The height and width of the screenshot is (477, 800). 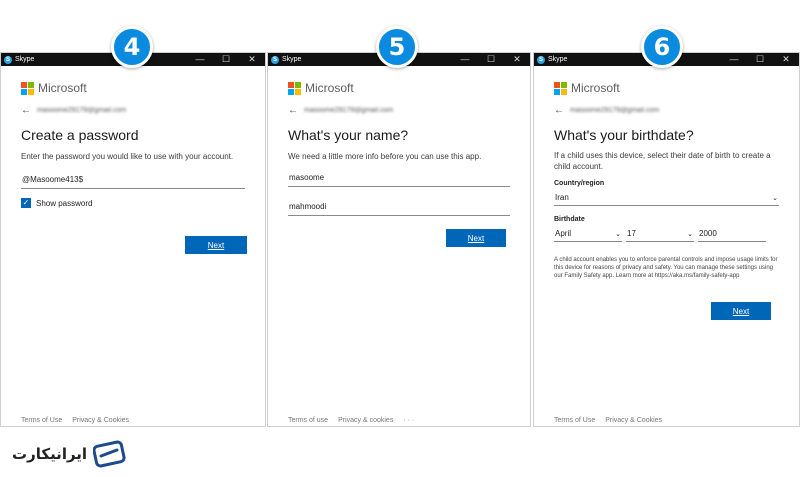 What do you see at coordinates (708, 233) in the screenshot?
I see `year-value: 2000` at bounding box center [708, 233].